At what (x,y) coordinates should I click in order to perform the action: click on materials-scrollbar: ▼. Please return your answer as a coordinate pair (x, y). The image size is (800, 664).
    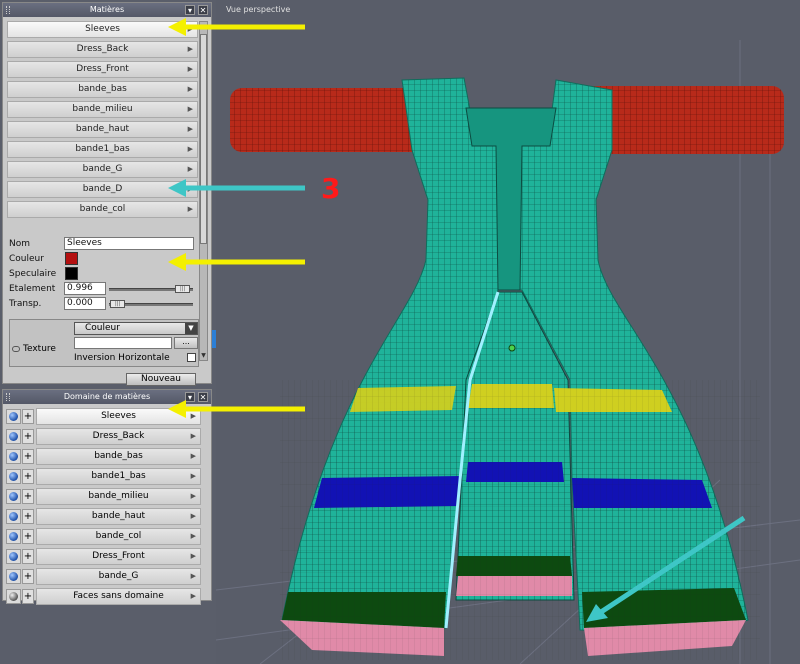
    Looking at the image, I should click on (203, 191).